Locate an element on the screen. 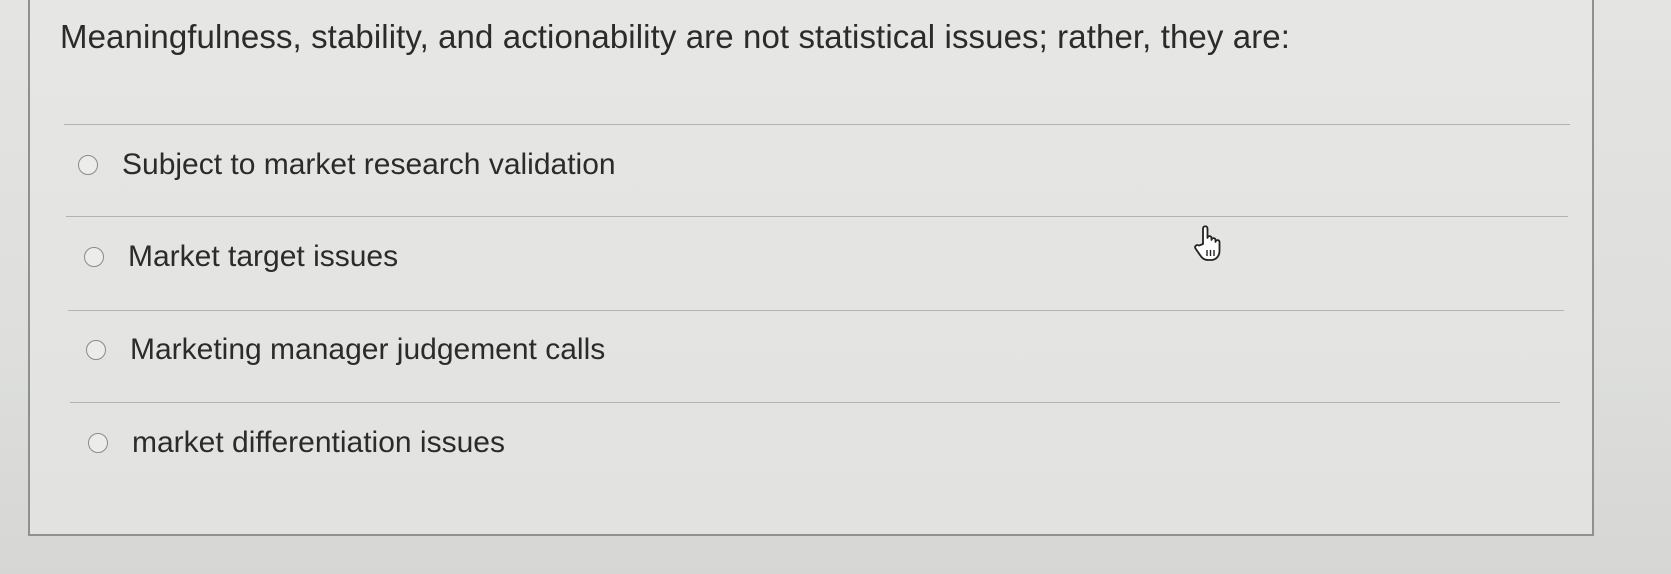 The width and height of the screenshot is (1671, 574). hand-pointer-icon is located at coordinates (1207, 243).